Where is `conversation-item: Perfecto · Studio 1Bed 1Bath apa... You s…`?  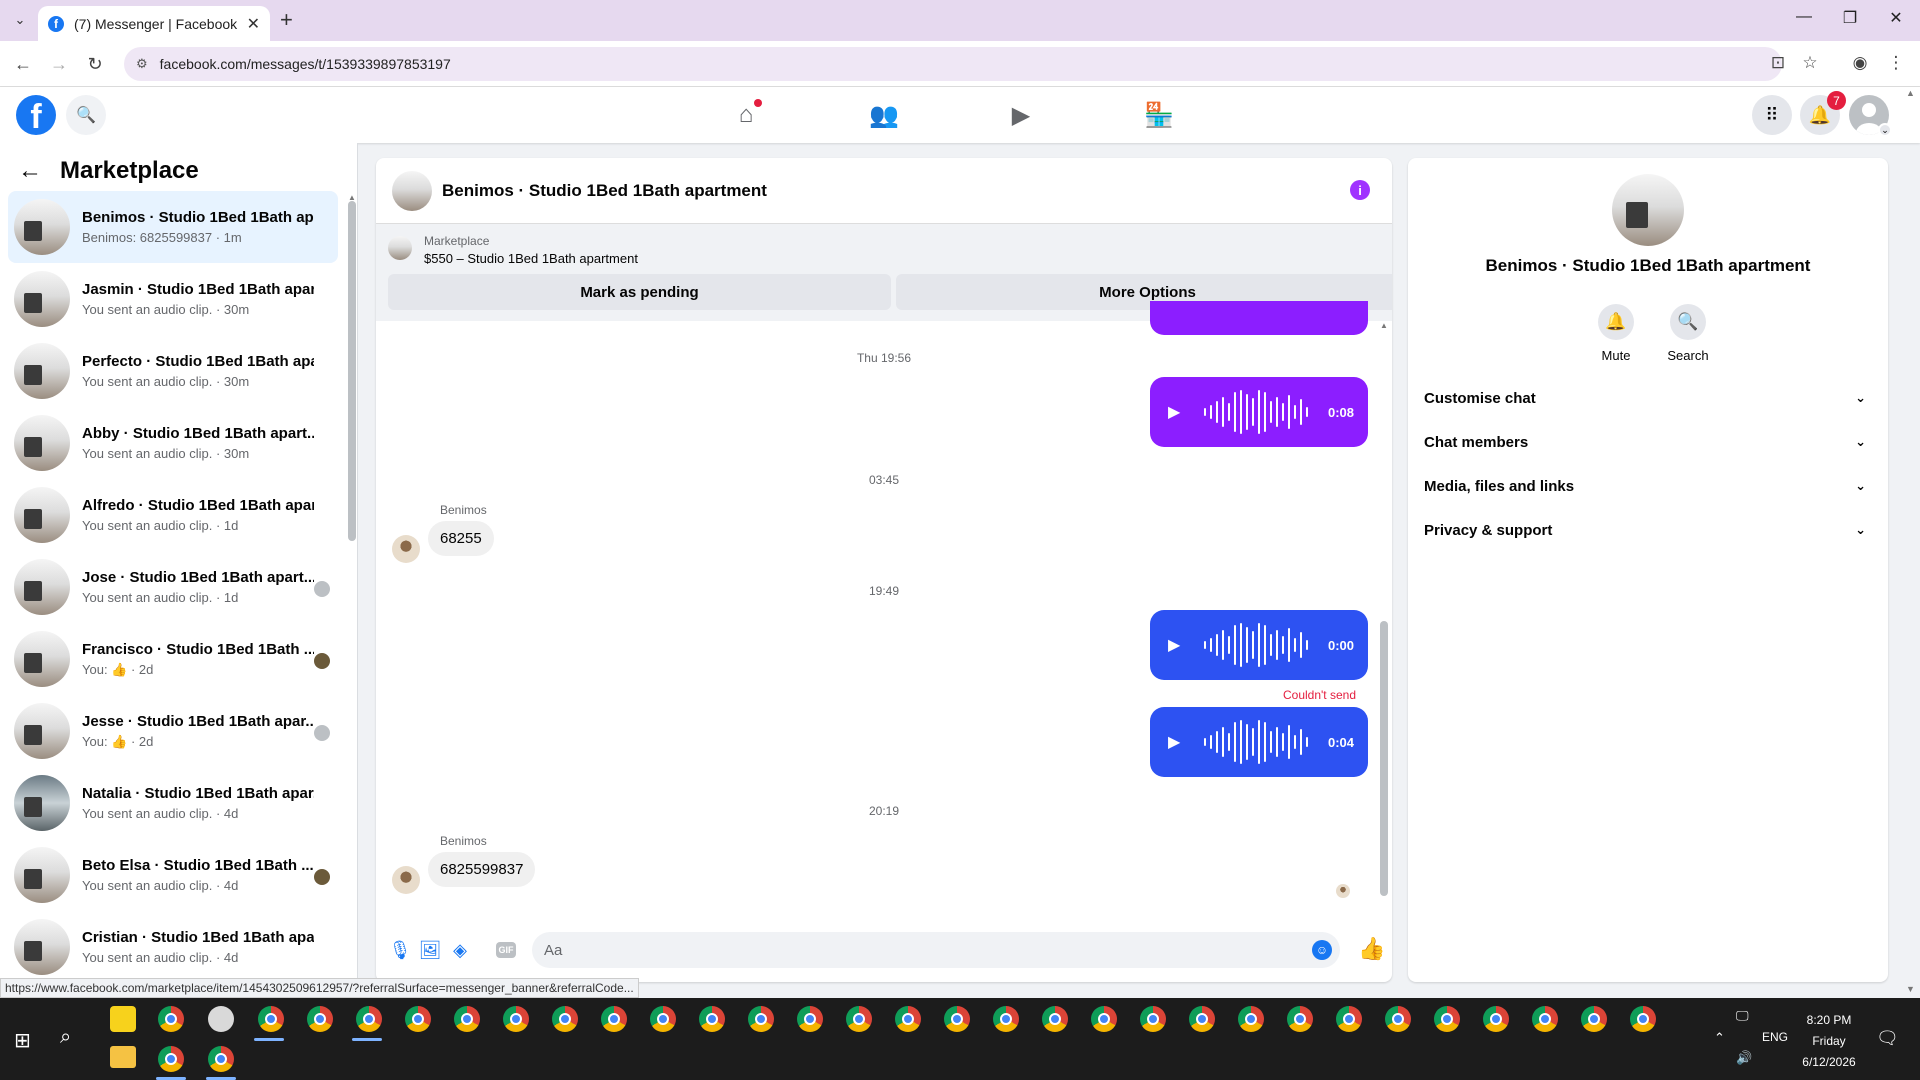
conversation-item: Perfecto · Studio 1Bed 1Bath apa... You s… is located at coordinates (173, 371).